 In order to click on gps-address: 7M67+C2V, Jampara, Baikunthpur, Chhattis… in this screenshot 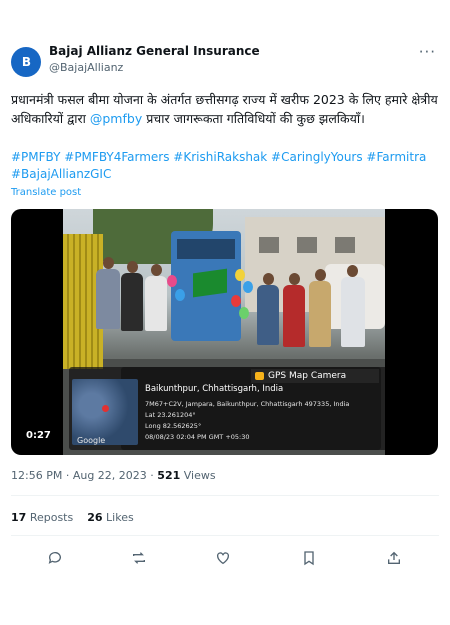, I will do `click(247, 404)`.